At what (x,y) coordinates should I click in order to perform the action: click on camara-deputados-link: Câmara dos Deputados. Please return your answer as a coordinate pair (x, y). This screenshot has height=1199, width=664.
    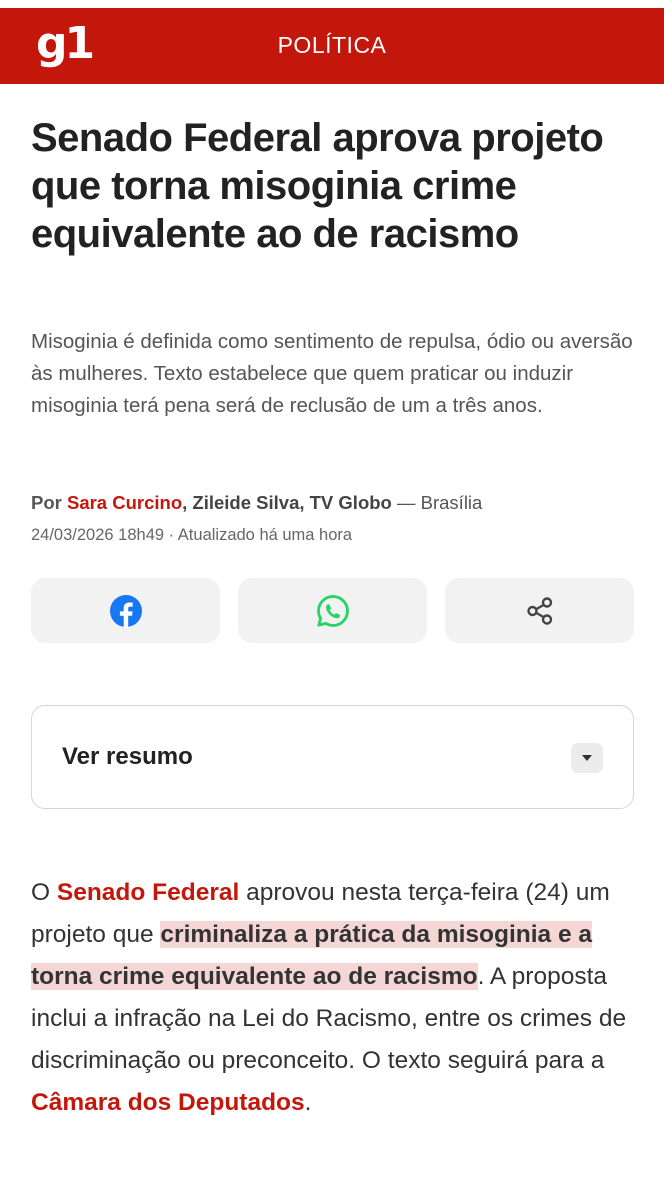
    Looking at the image, I should click on (168, 1102).